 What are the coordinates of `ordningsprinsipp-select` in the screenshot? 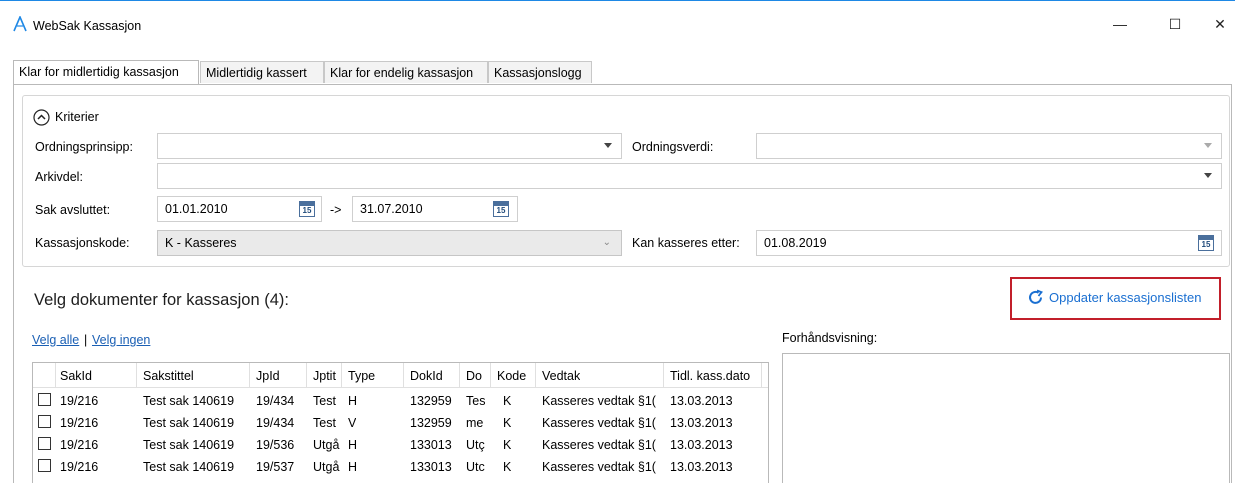 It's located at (389, 146).